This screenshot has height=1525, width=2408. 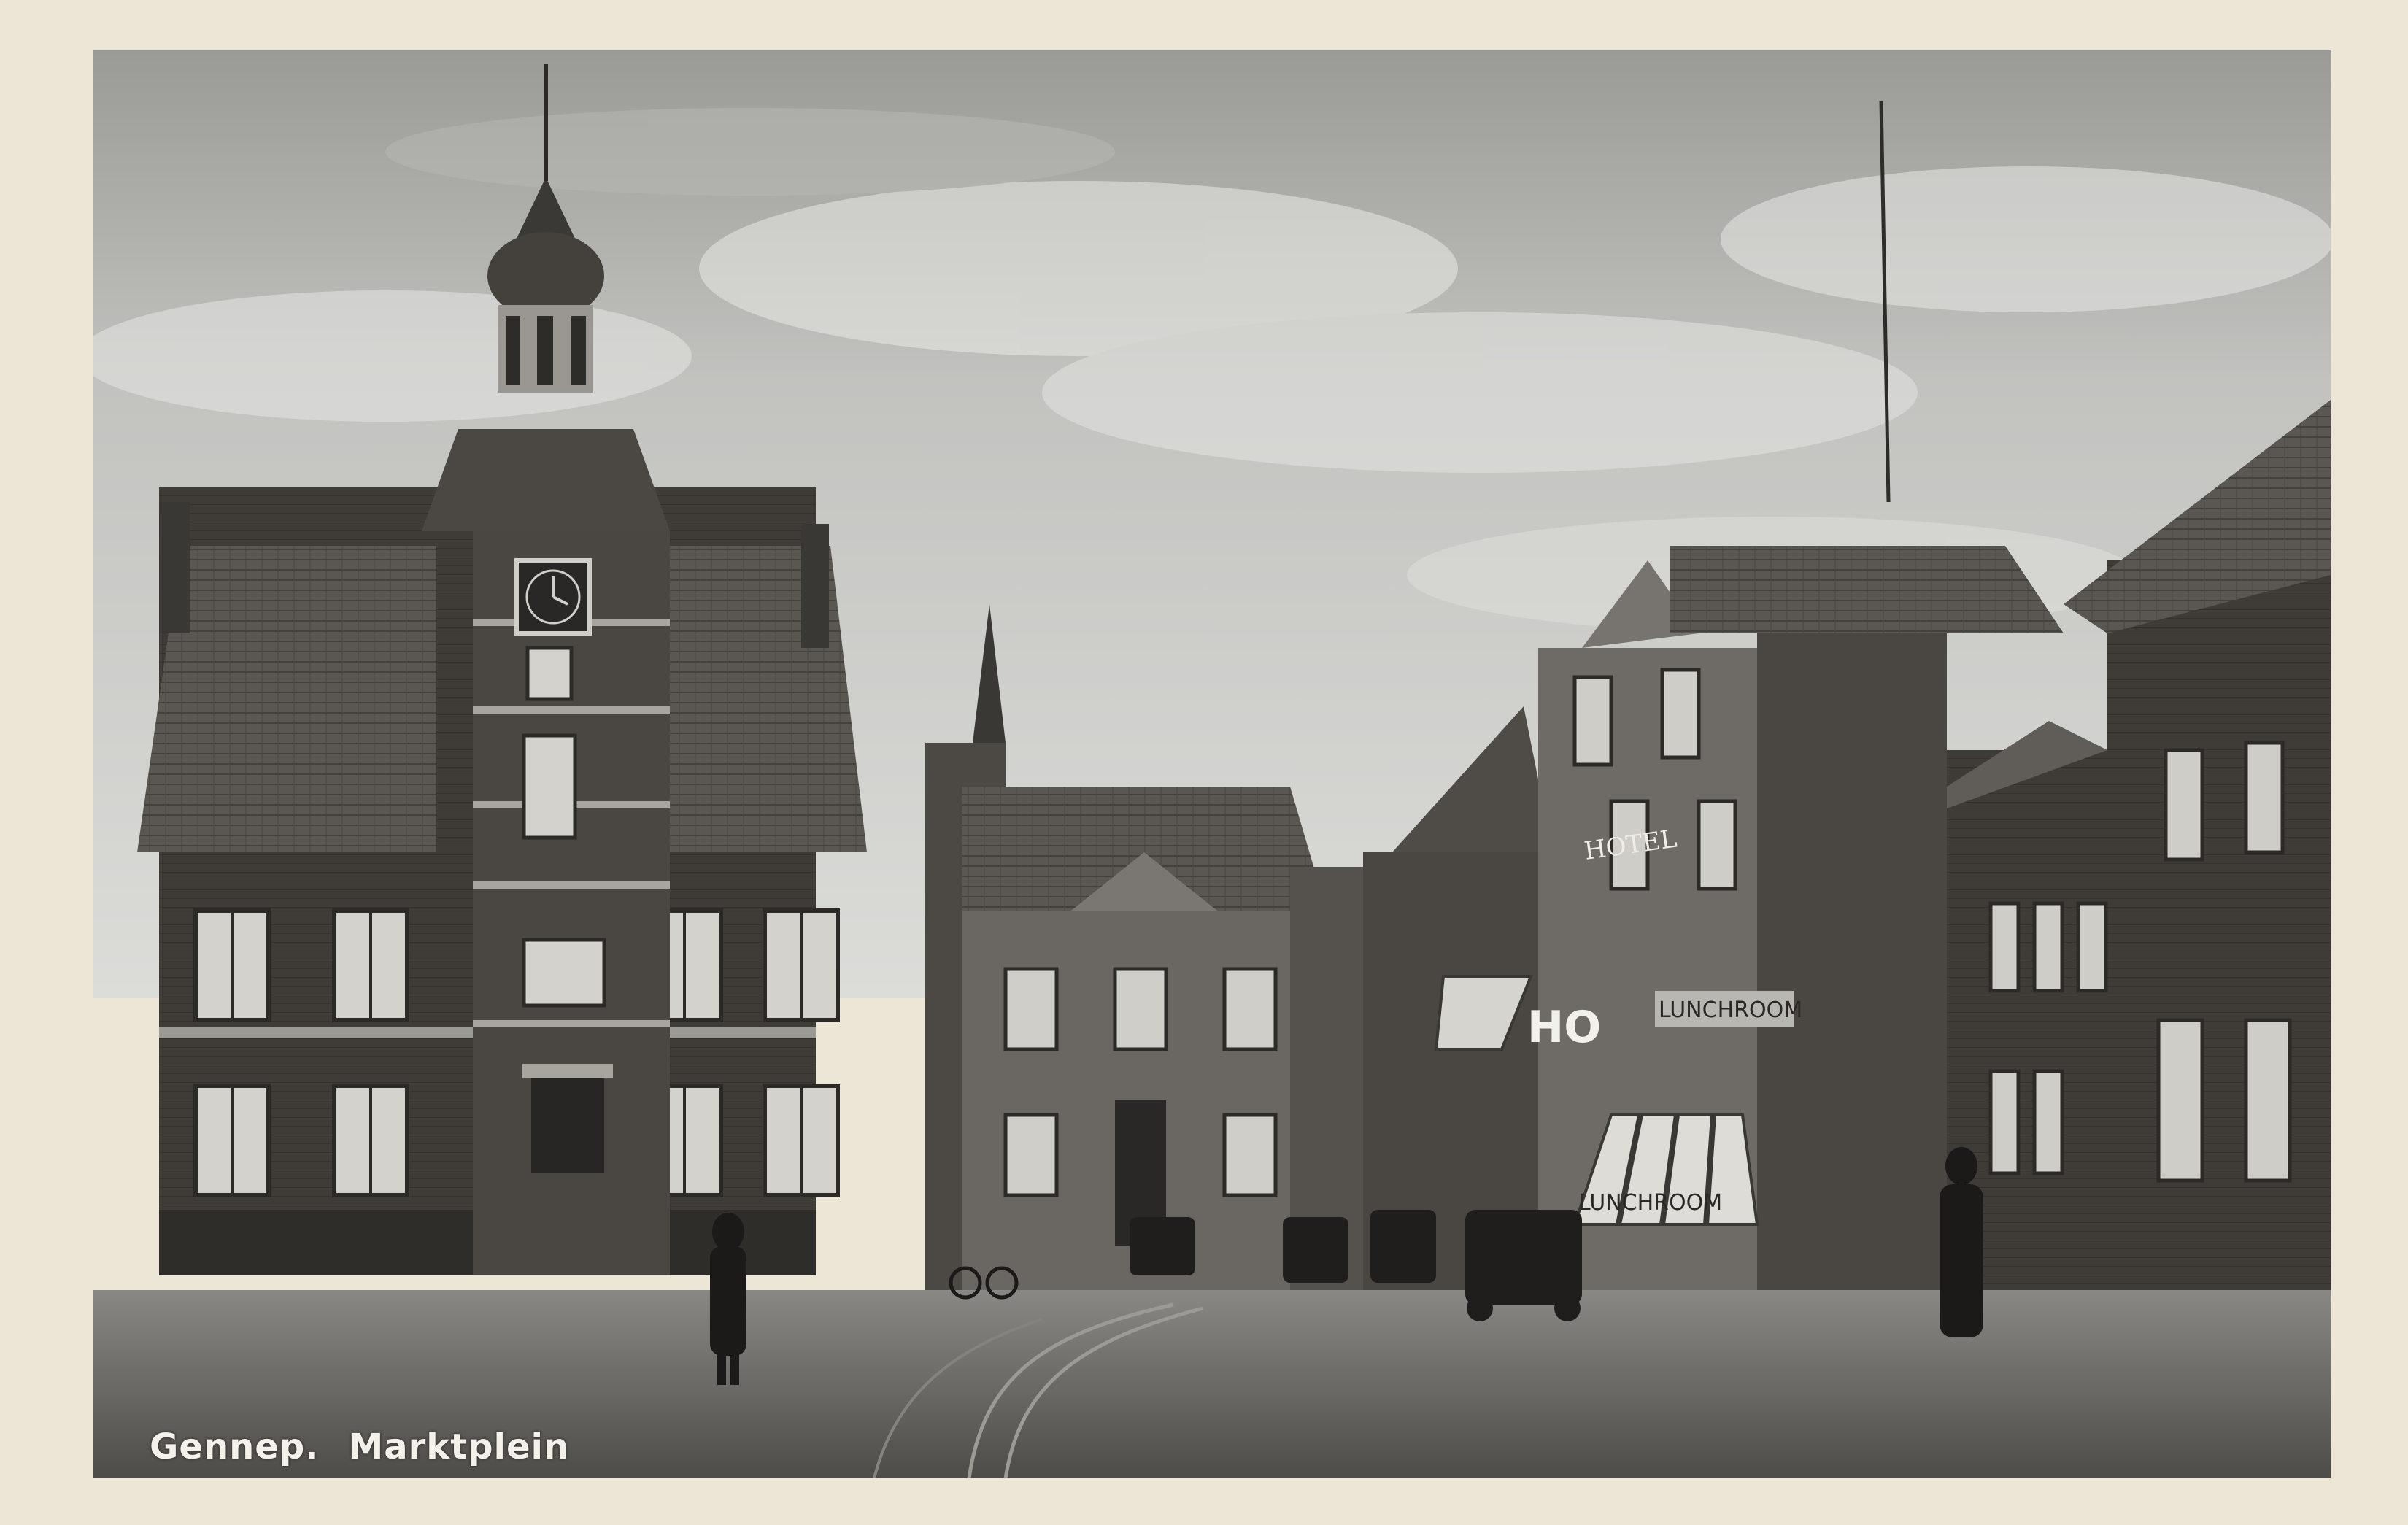 What do you see at coordinates (1564, 1027) in the screenshot?
I see `ho-sign: HO` at bounding box center [1564, 1027].